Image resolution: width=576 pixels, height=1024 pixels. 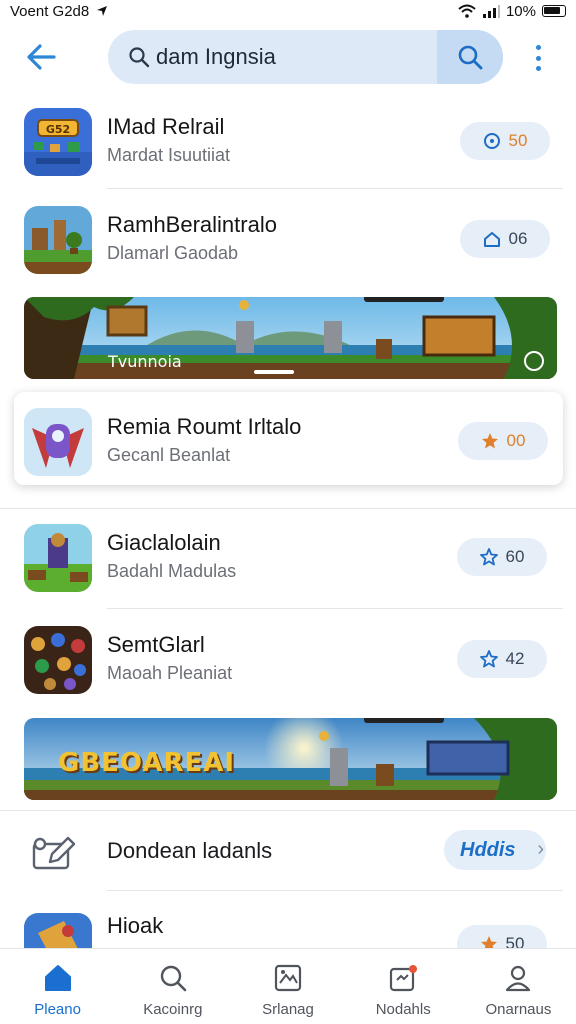 What do you see at coordinates (515, 556) in the screenshot?
I see `badge-value: 60` at bounding box center [515, 556].